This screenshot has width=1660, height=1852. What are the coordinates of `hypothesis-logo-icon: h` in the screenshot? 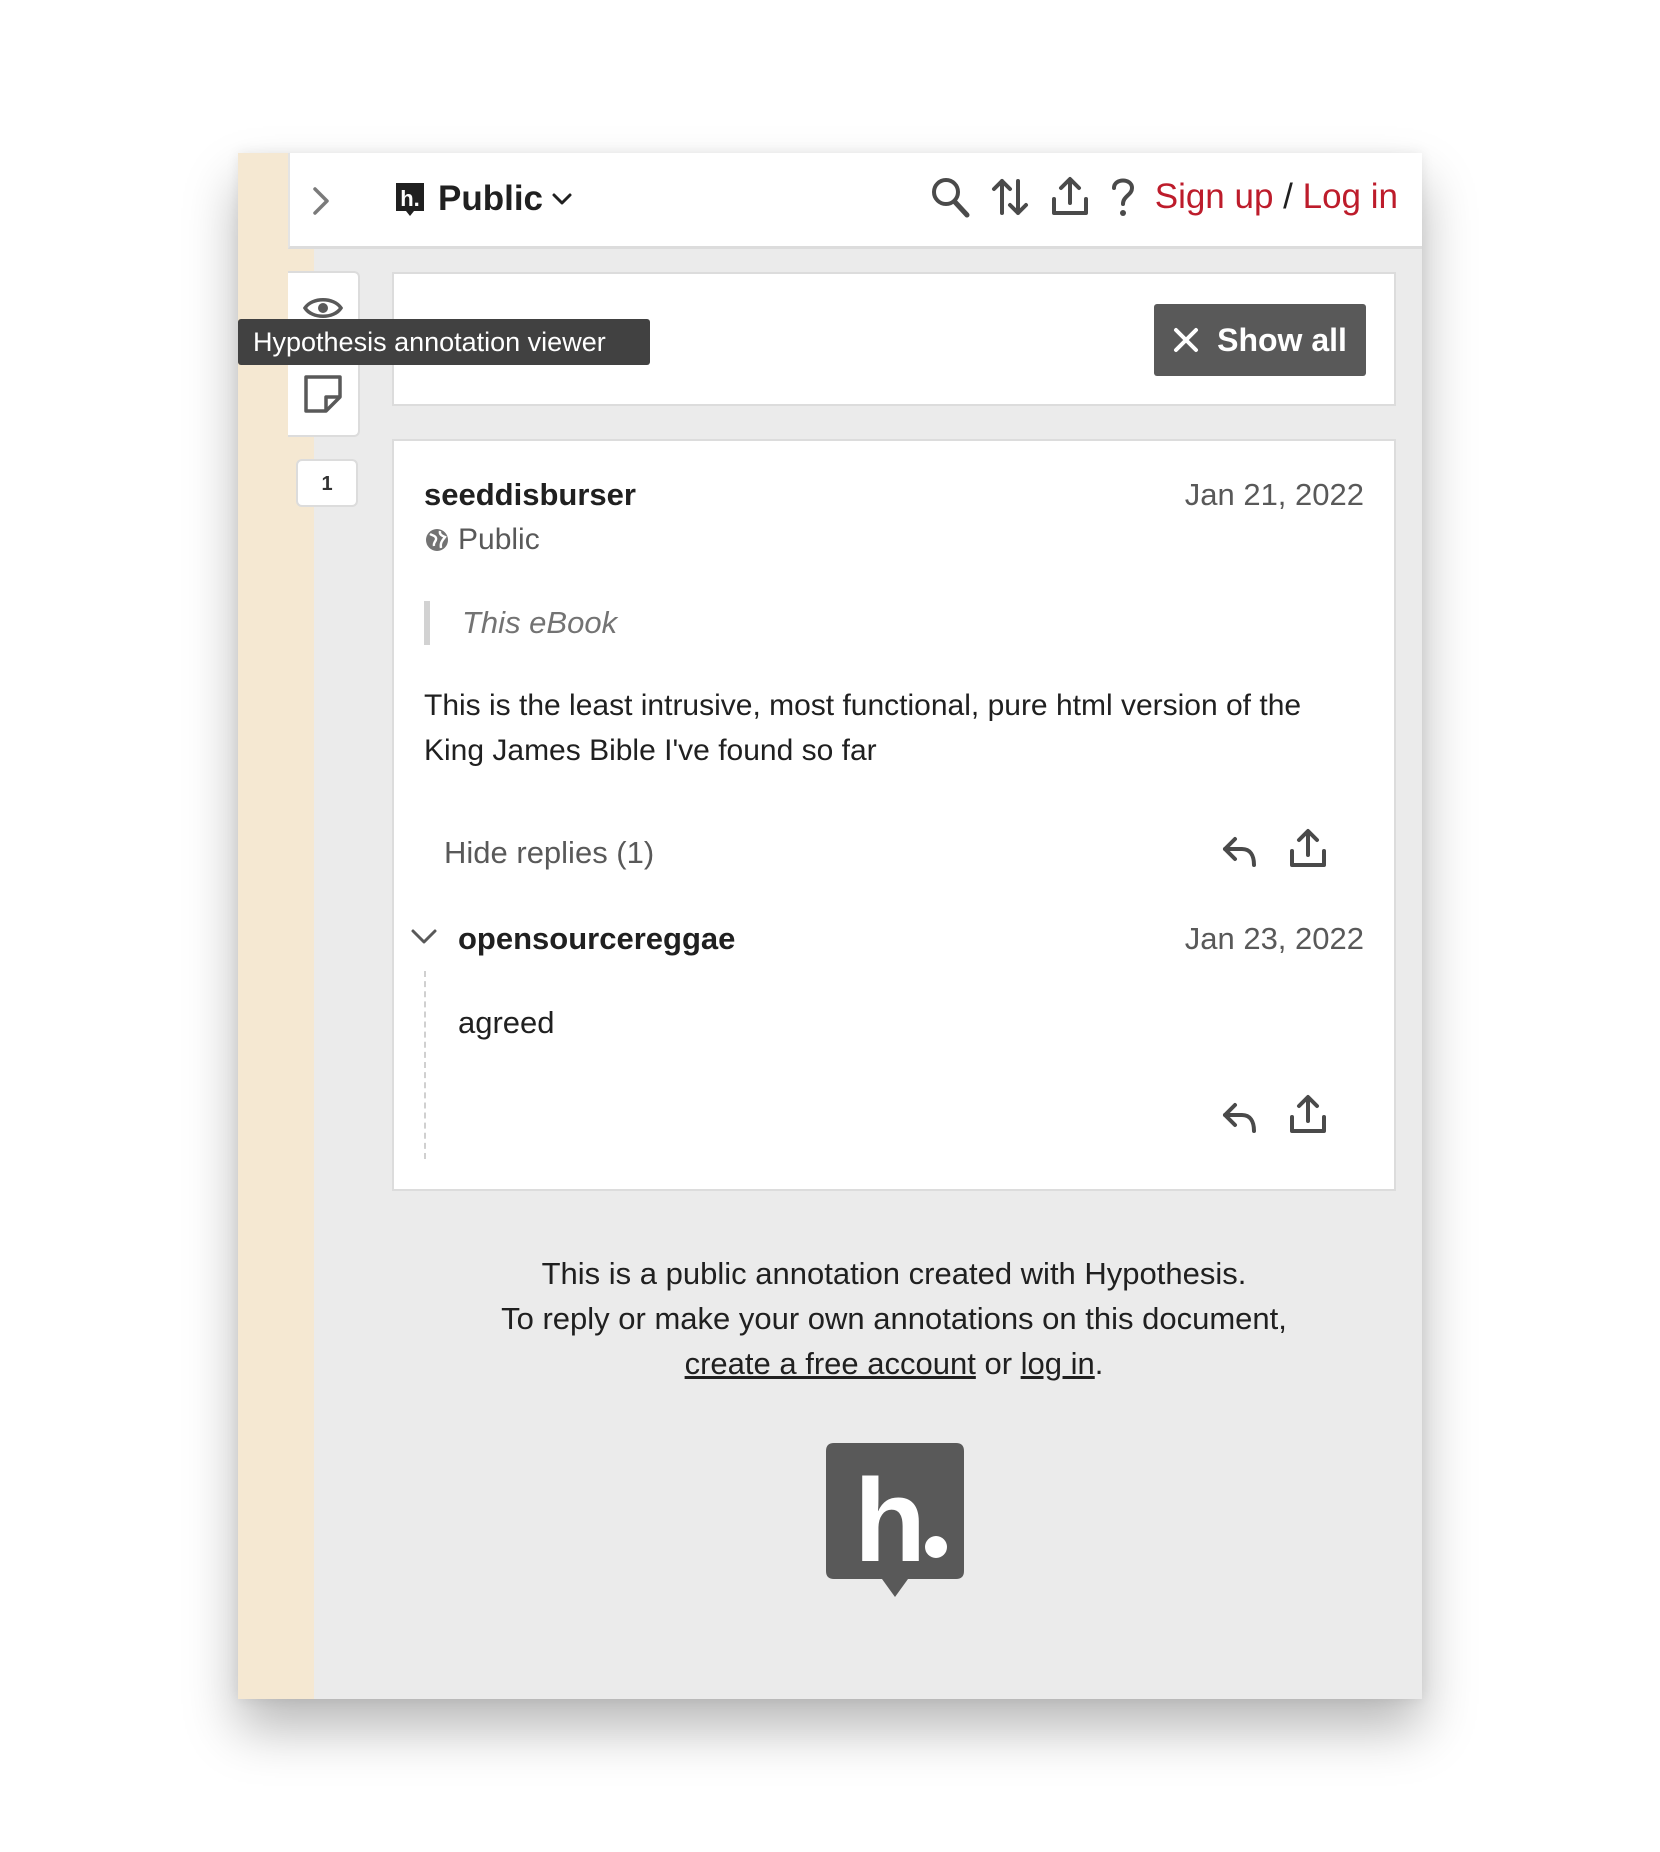 It's located at (895, 1523).